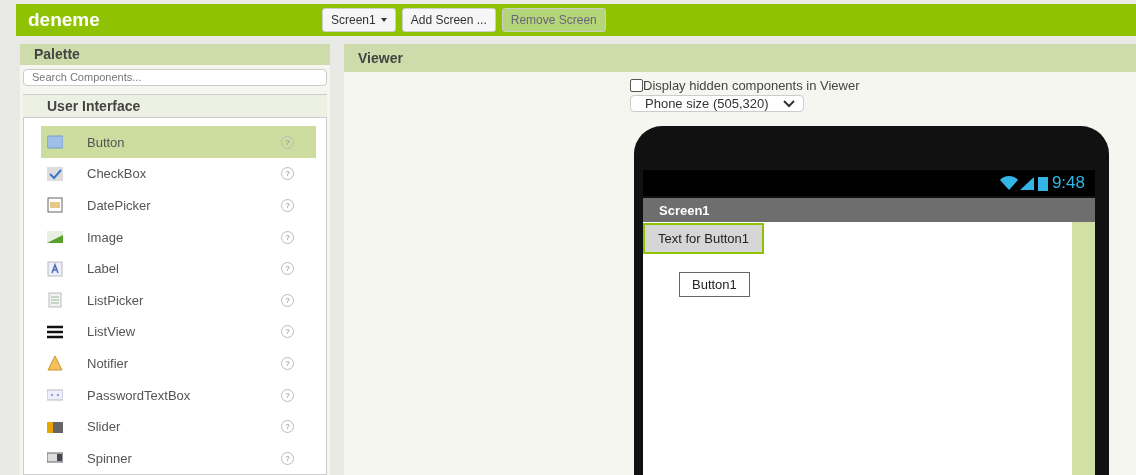 This screenshot has height=475, width=1136. Describe the element at coordinates (55, 363) in the screenshot. I see `warning-icon` at that location.